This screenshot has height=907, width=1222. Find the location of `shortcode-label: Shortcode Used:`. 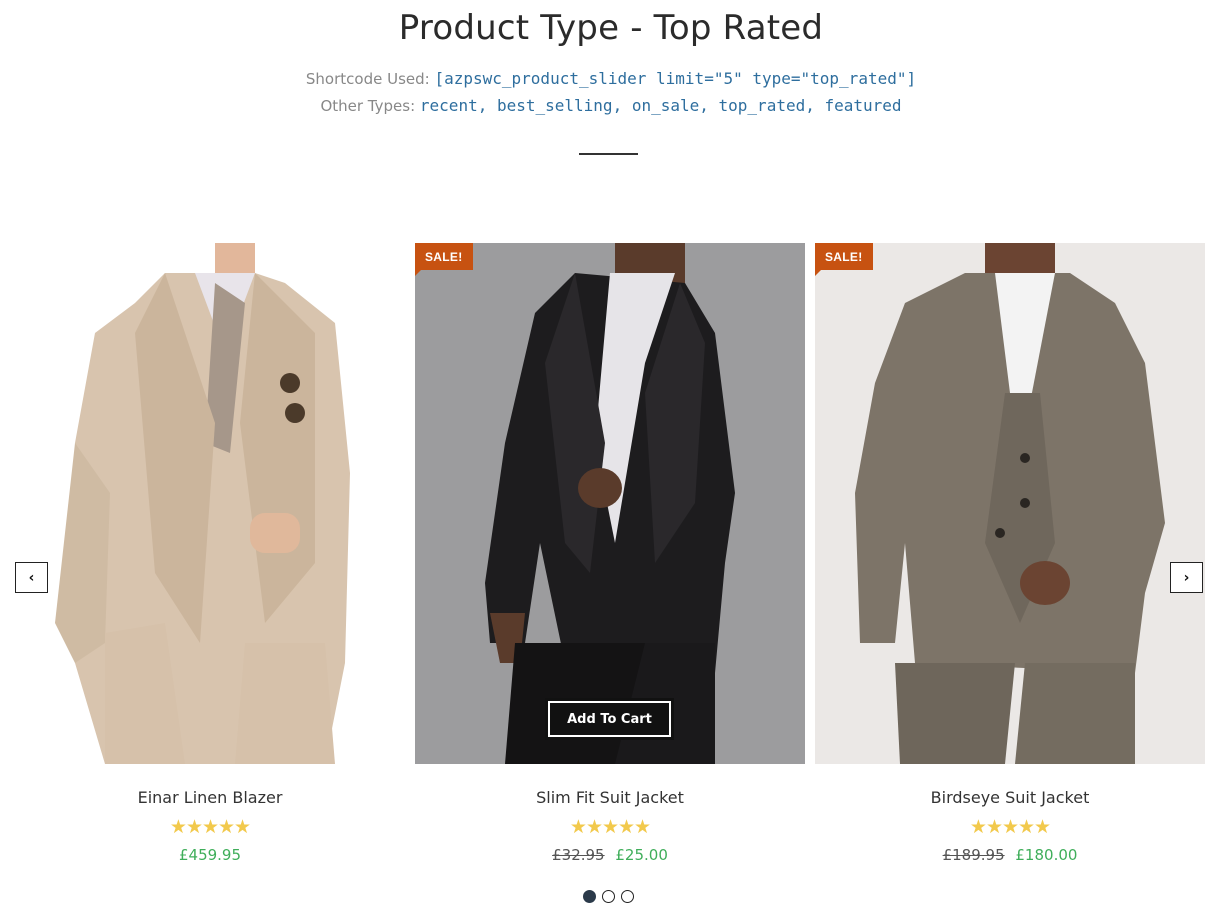

shortcode-label: Shortcode Used: is located at coordinates (367, 79).